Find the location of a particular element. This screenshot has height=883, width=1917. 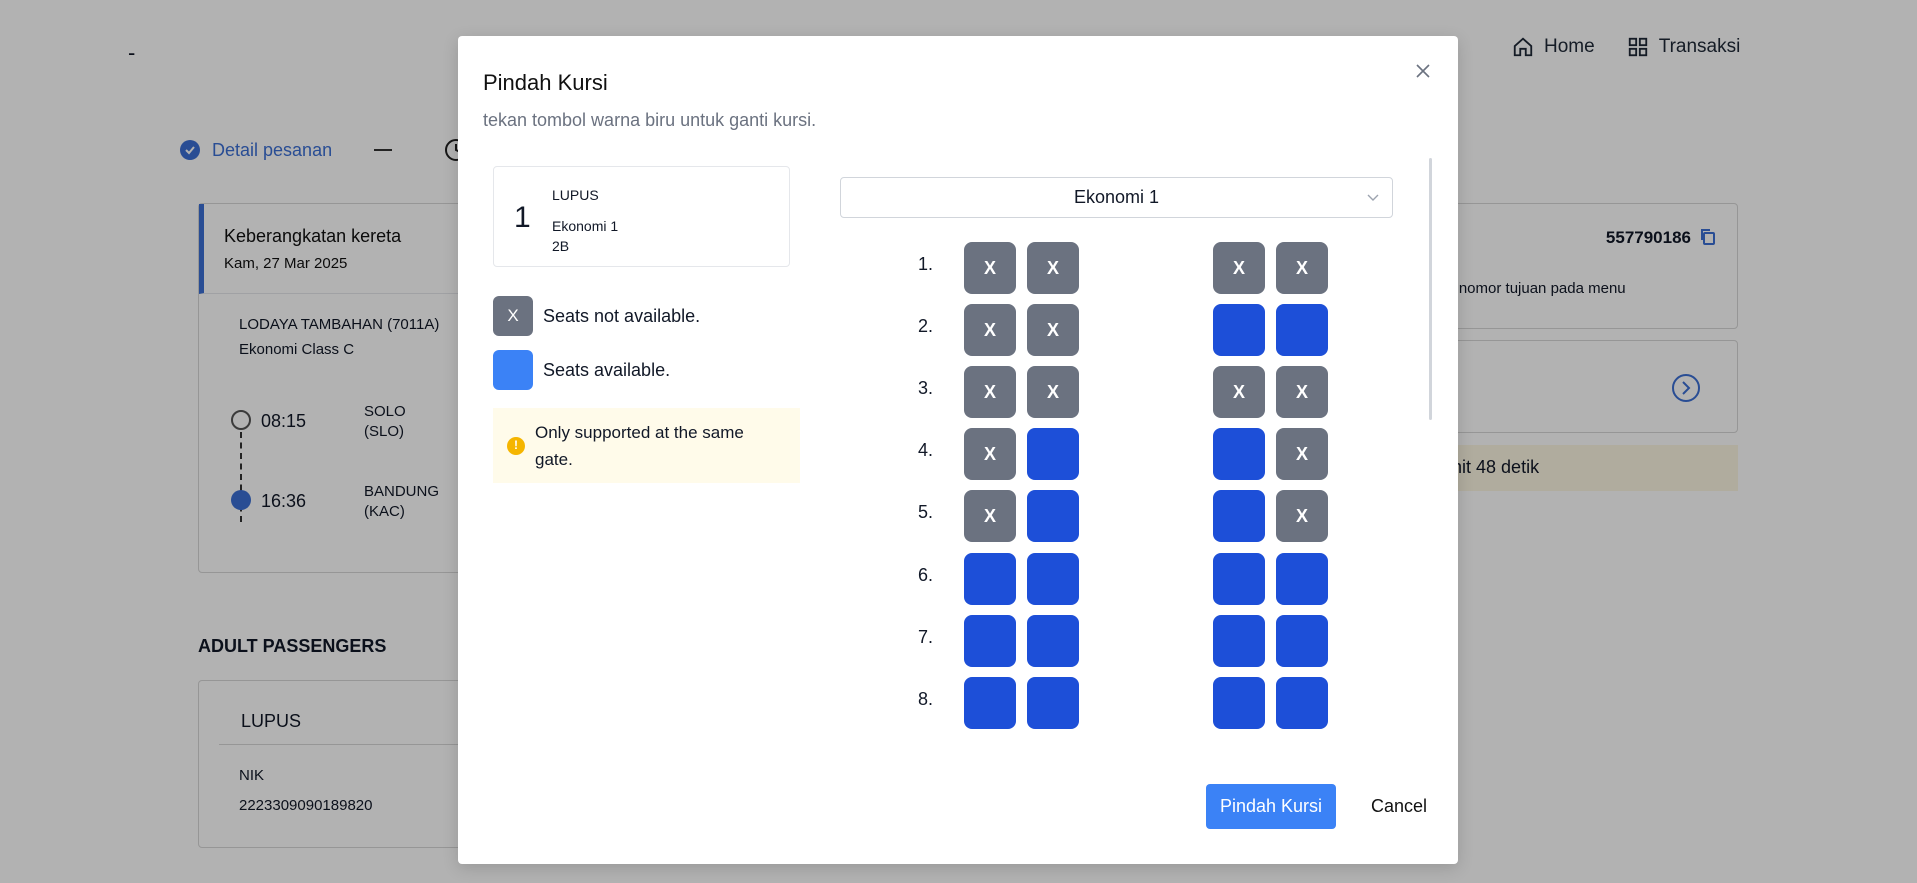

car-select-value: Ekonomi 1 is located at coordinates (1116, 197).